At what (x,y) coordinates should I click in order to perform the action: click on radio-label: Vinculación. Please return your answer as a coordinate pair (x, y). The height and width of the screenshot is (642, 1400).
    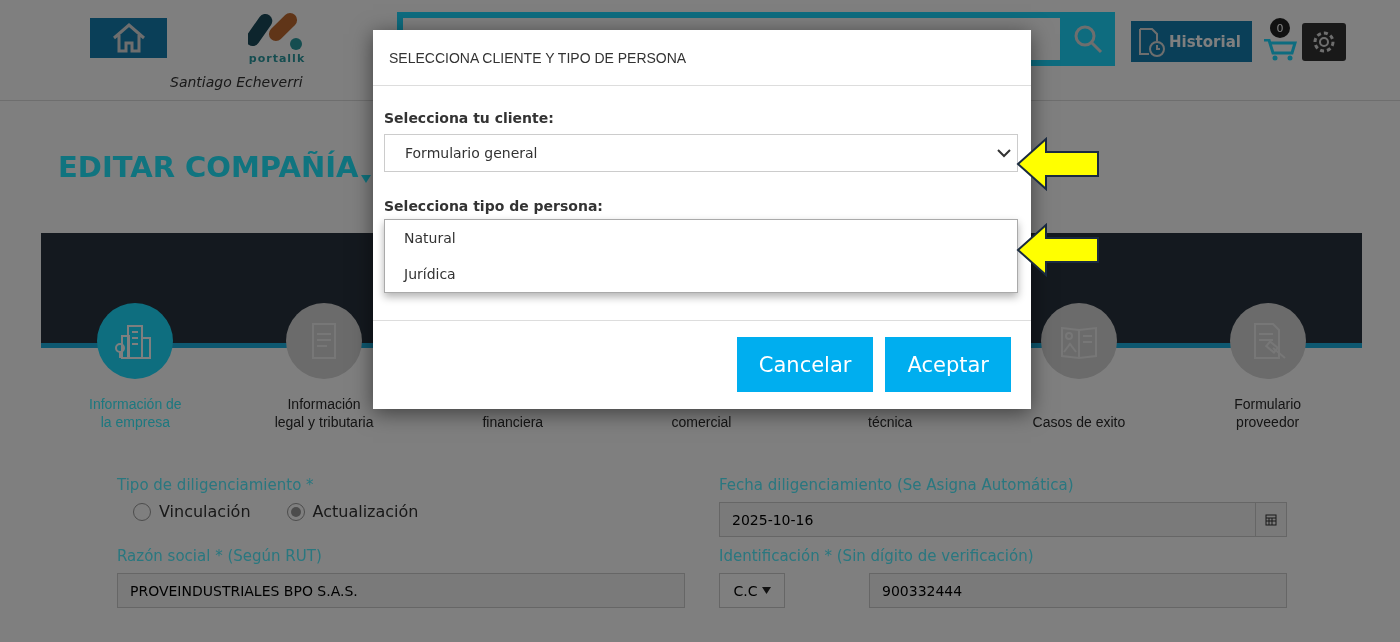
    Looking at the image, I should click on (205, 511).